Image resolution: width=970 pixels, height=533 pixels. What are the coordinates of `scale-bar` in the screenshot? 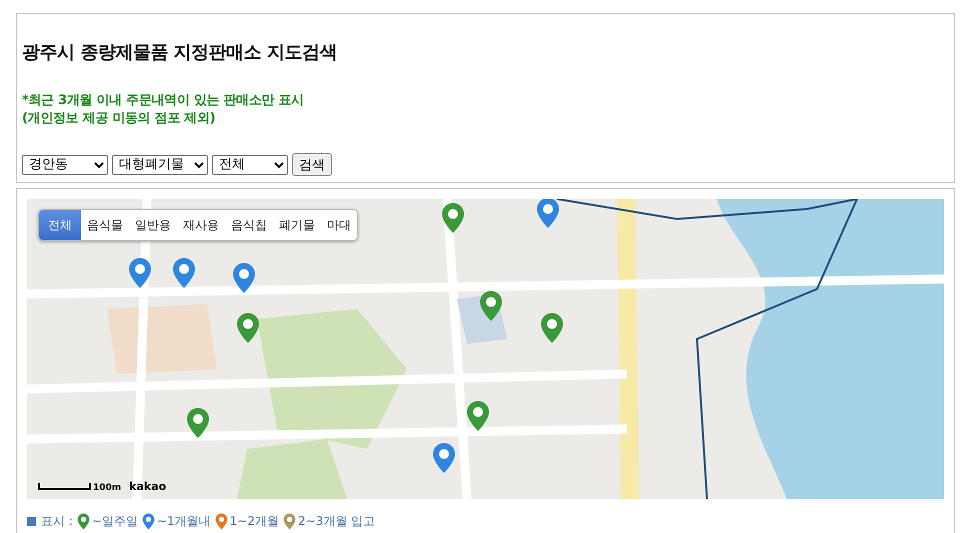 It's located at (64, 486).